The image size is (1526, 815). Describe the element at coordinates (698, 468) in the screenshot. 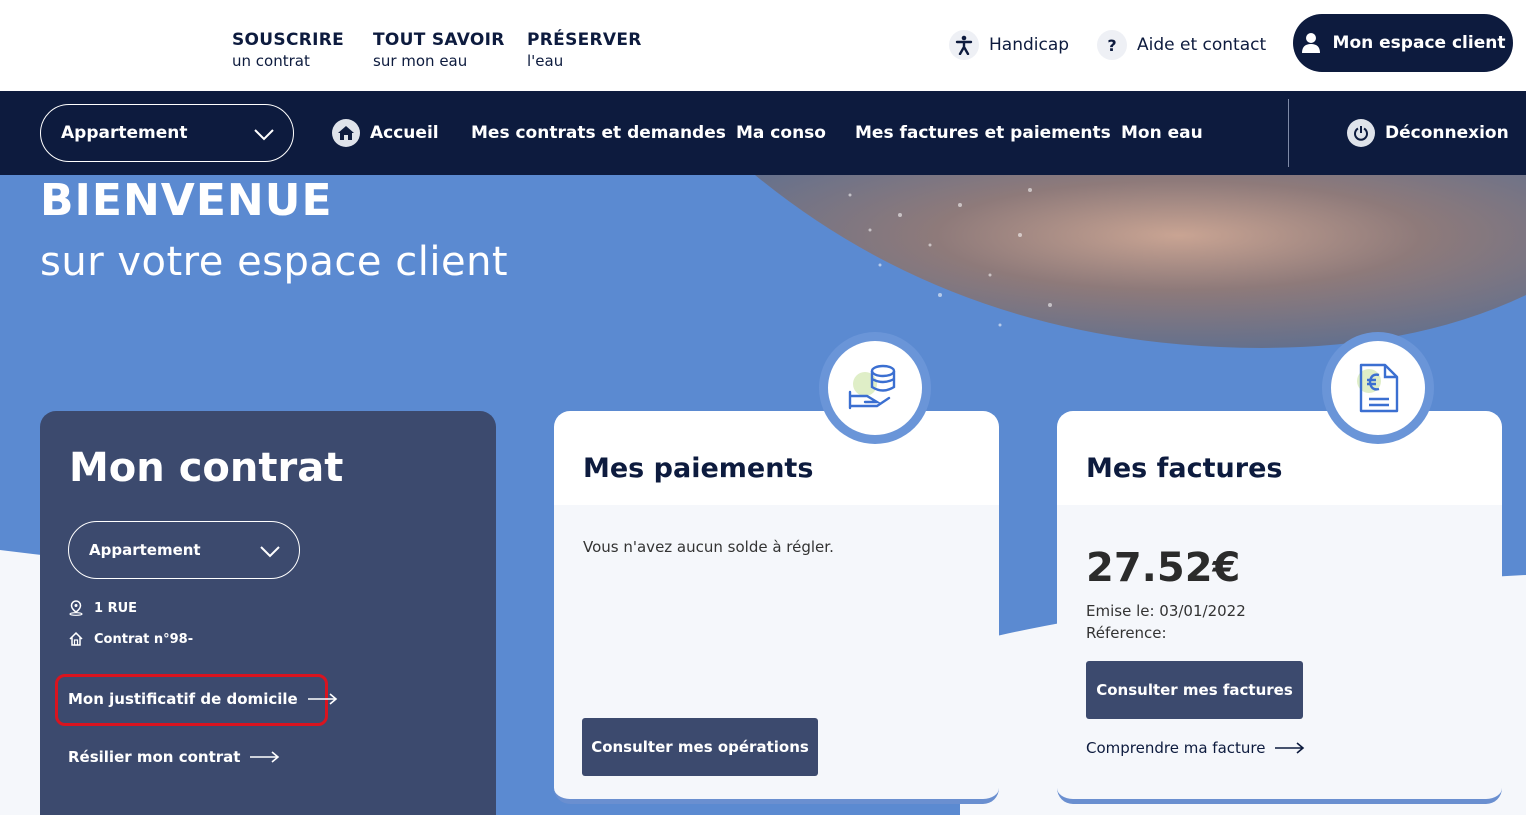

I see `paiements-title: Mes paiements` at that location.